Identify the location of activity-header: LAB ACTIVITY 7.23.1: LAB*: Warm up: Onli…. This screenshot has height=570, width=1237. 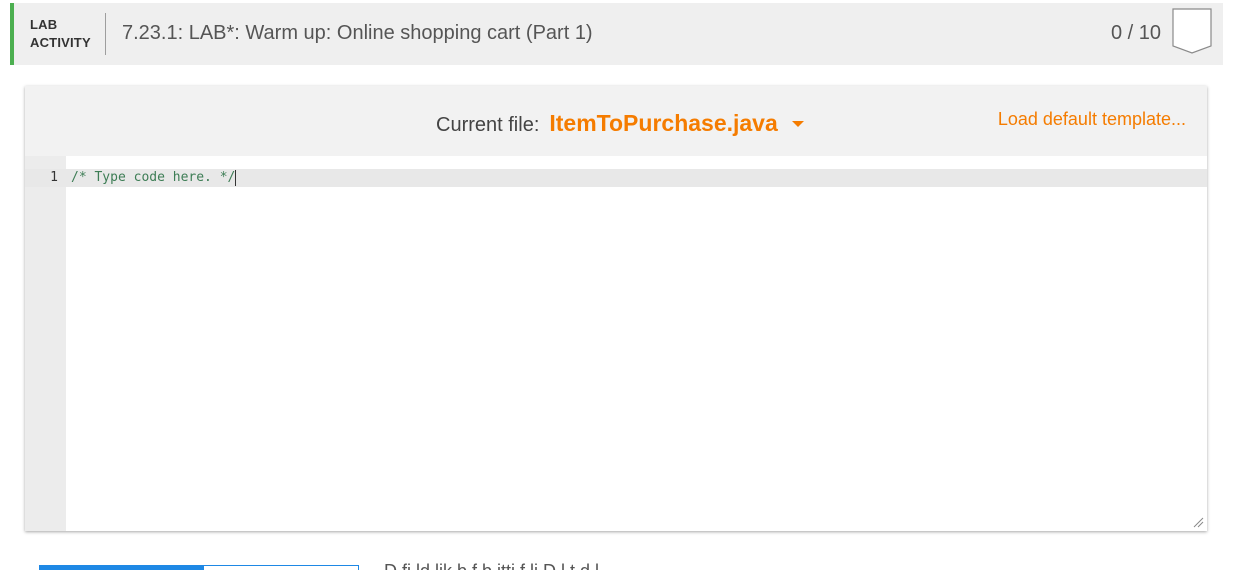
(616, 34).